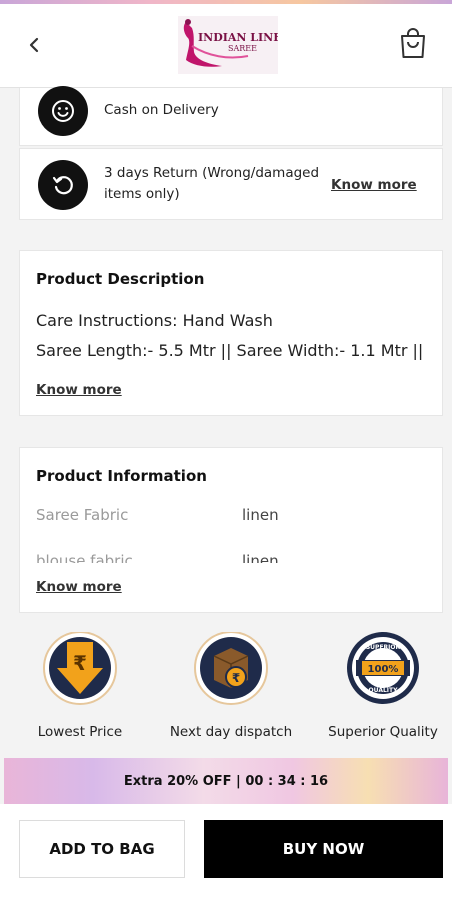 The image size is (452, 900). I want to click on buy-now-button: BUY NOW, so click(323, 849).